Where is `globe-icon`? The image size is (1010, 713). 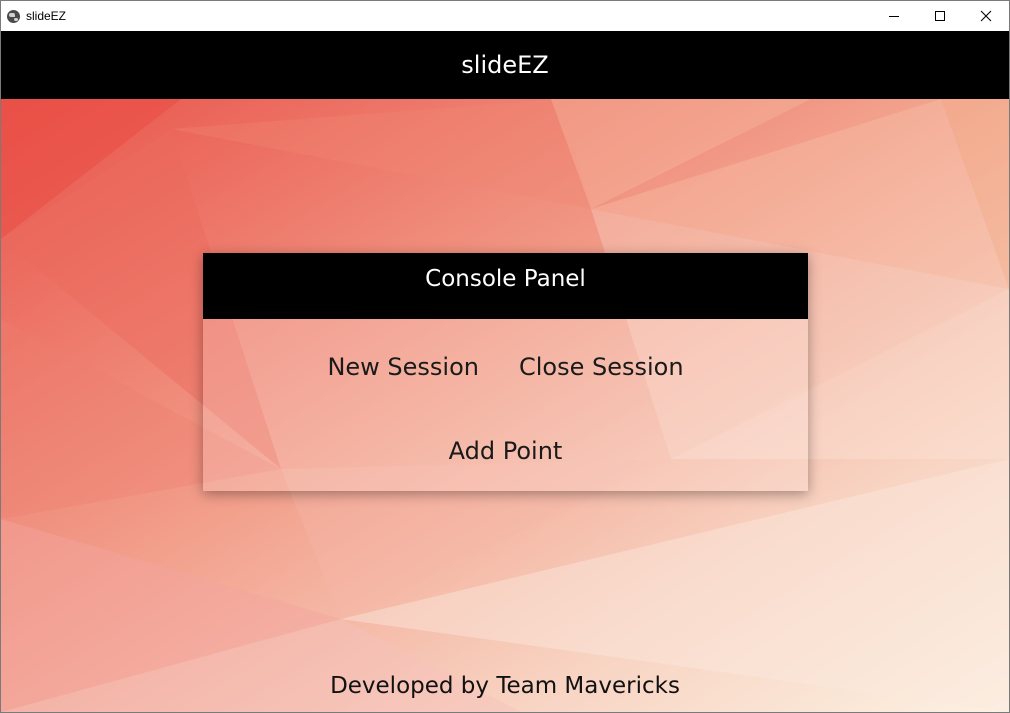
globe-icon is located at coordinates (13, 16).